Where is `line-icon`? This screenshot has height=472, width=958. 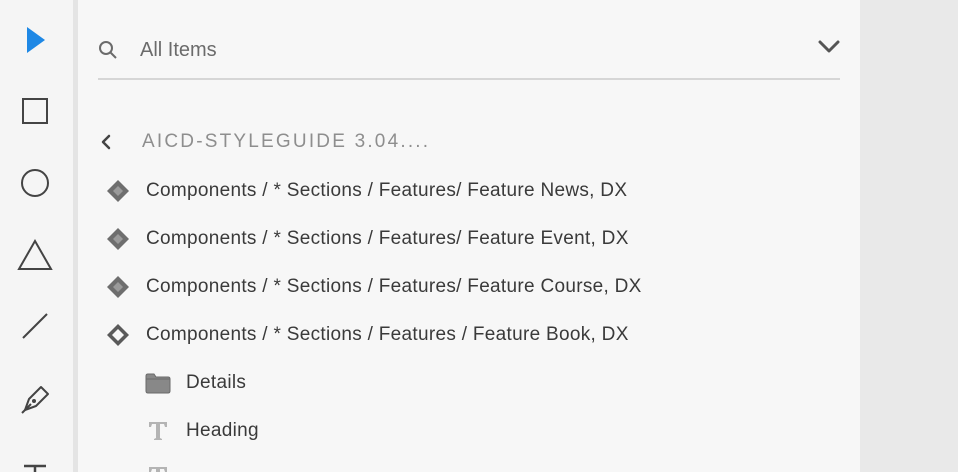
line-icon is located at coordinates (35, 326).